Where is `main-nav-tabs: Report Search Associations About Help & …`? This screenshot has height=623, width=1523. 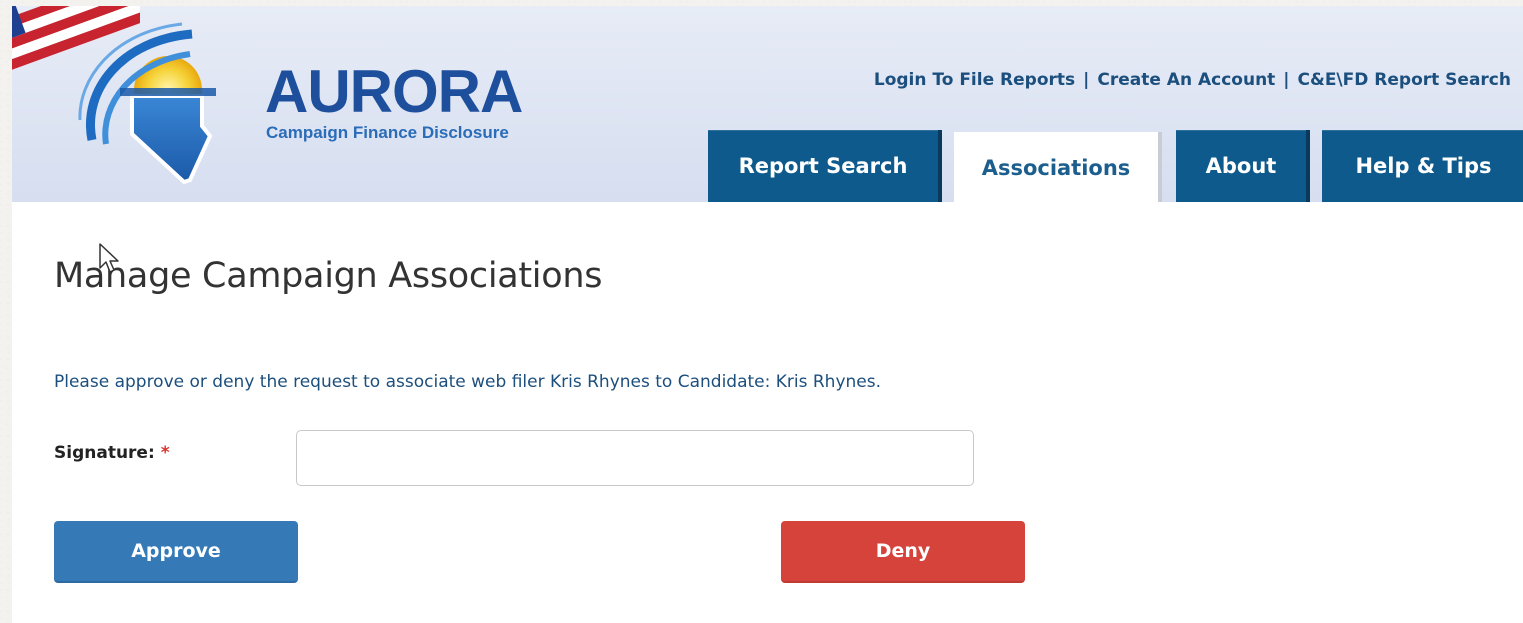
main-nav-tabs: Report Search Associations About Help & … is located at coordinates (767, 166).